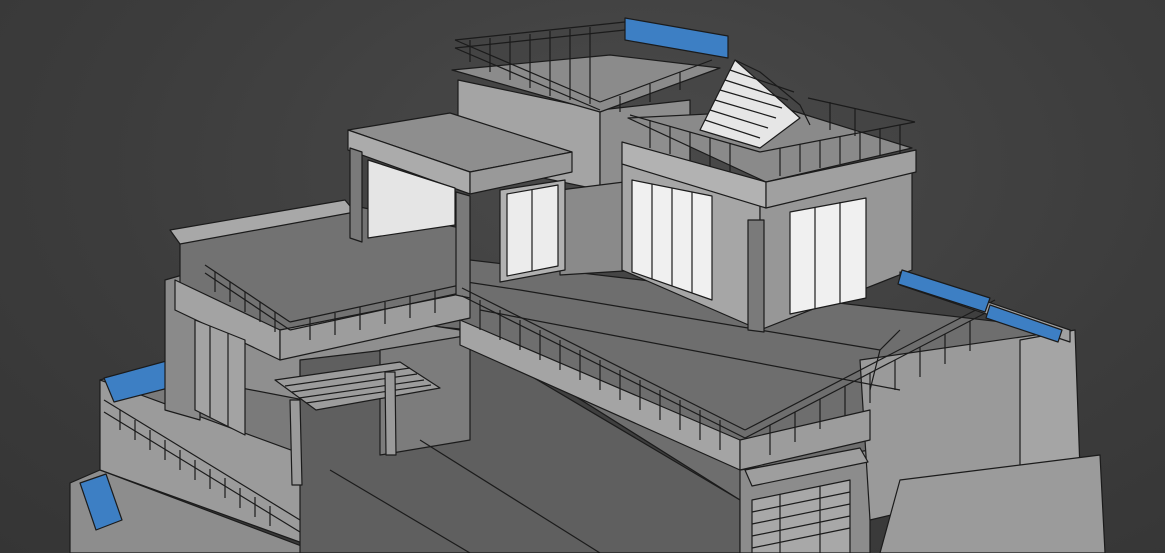  Describe the element at coordinates (356, 195) in the screenshot. I see `pavilion-post-left` at that location.